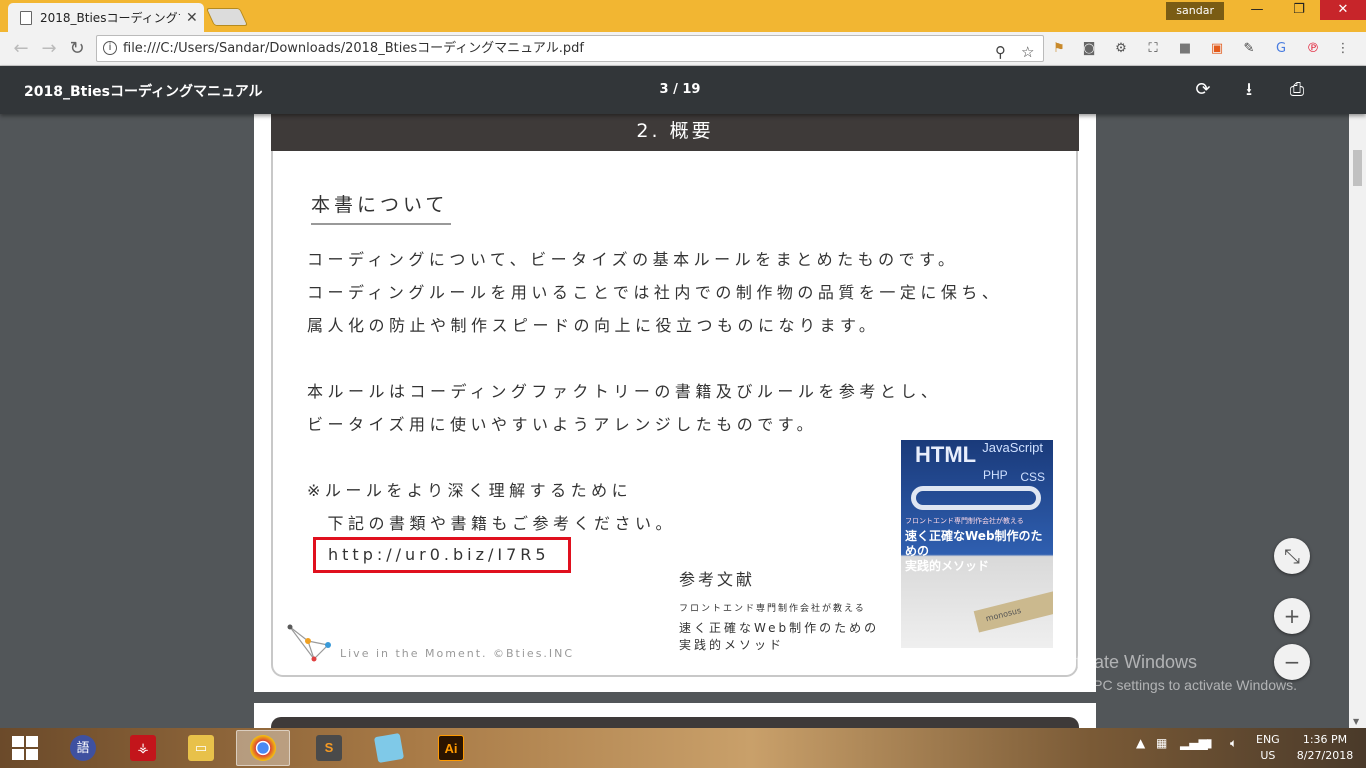  Describe the element at coordinates (1012, 447) in the screenshot. I see `book-cover-js-text: JavaScript` at that location.